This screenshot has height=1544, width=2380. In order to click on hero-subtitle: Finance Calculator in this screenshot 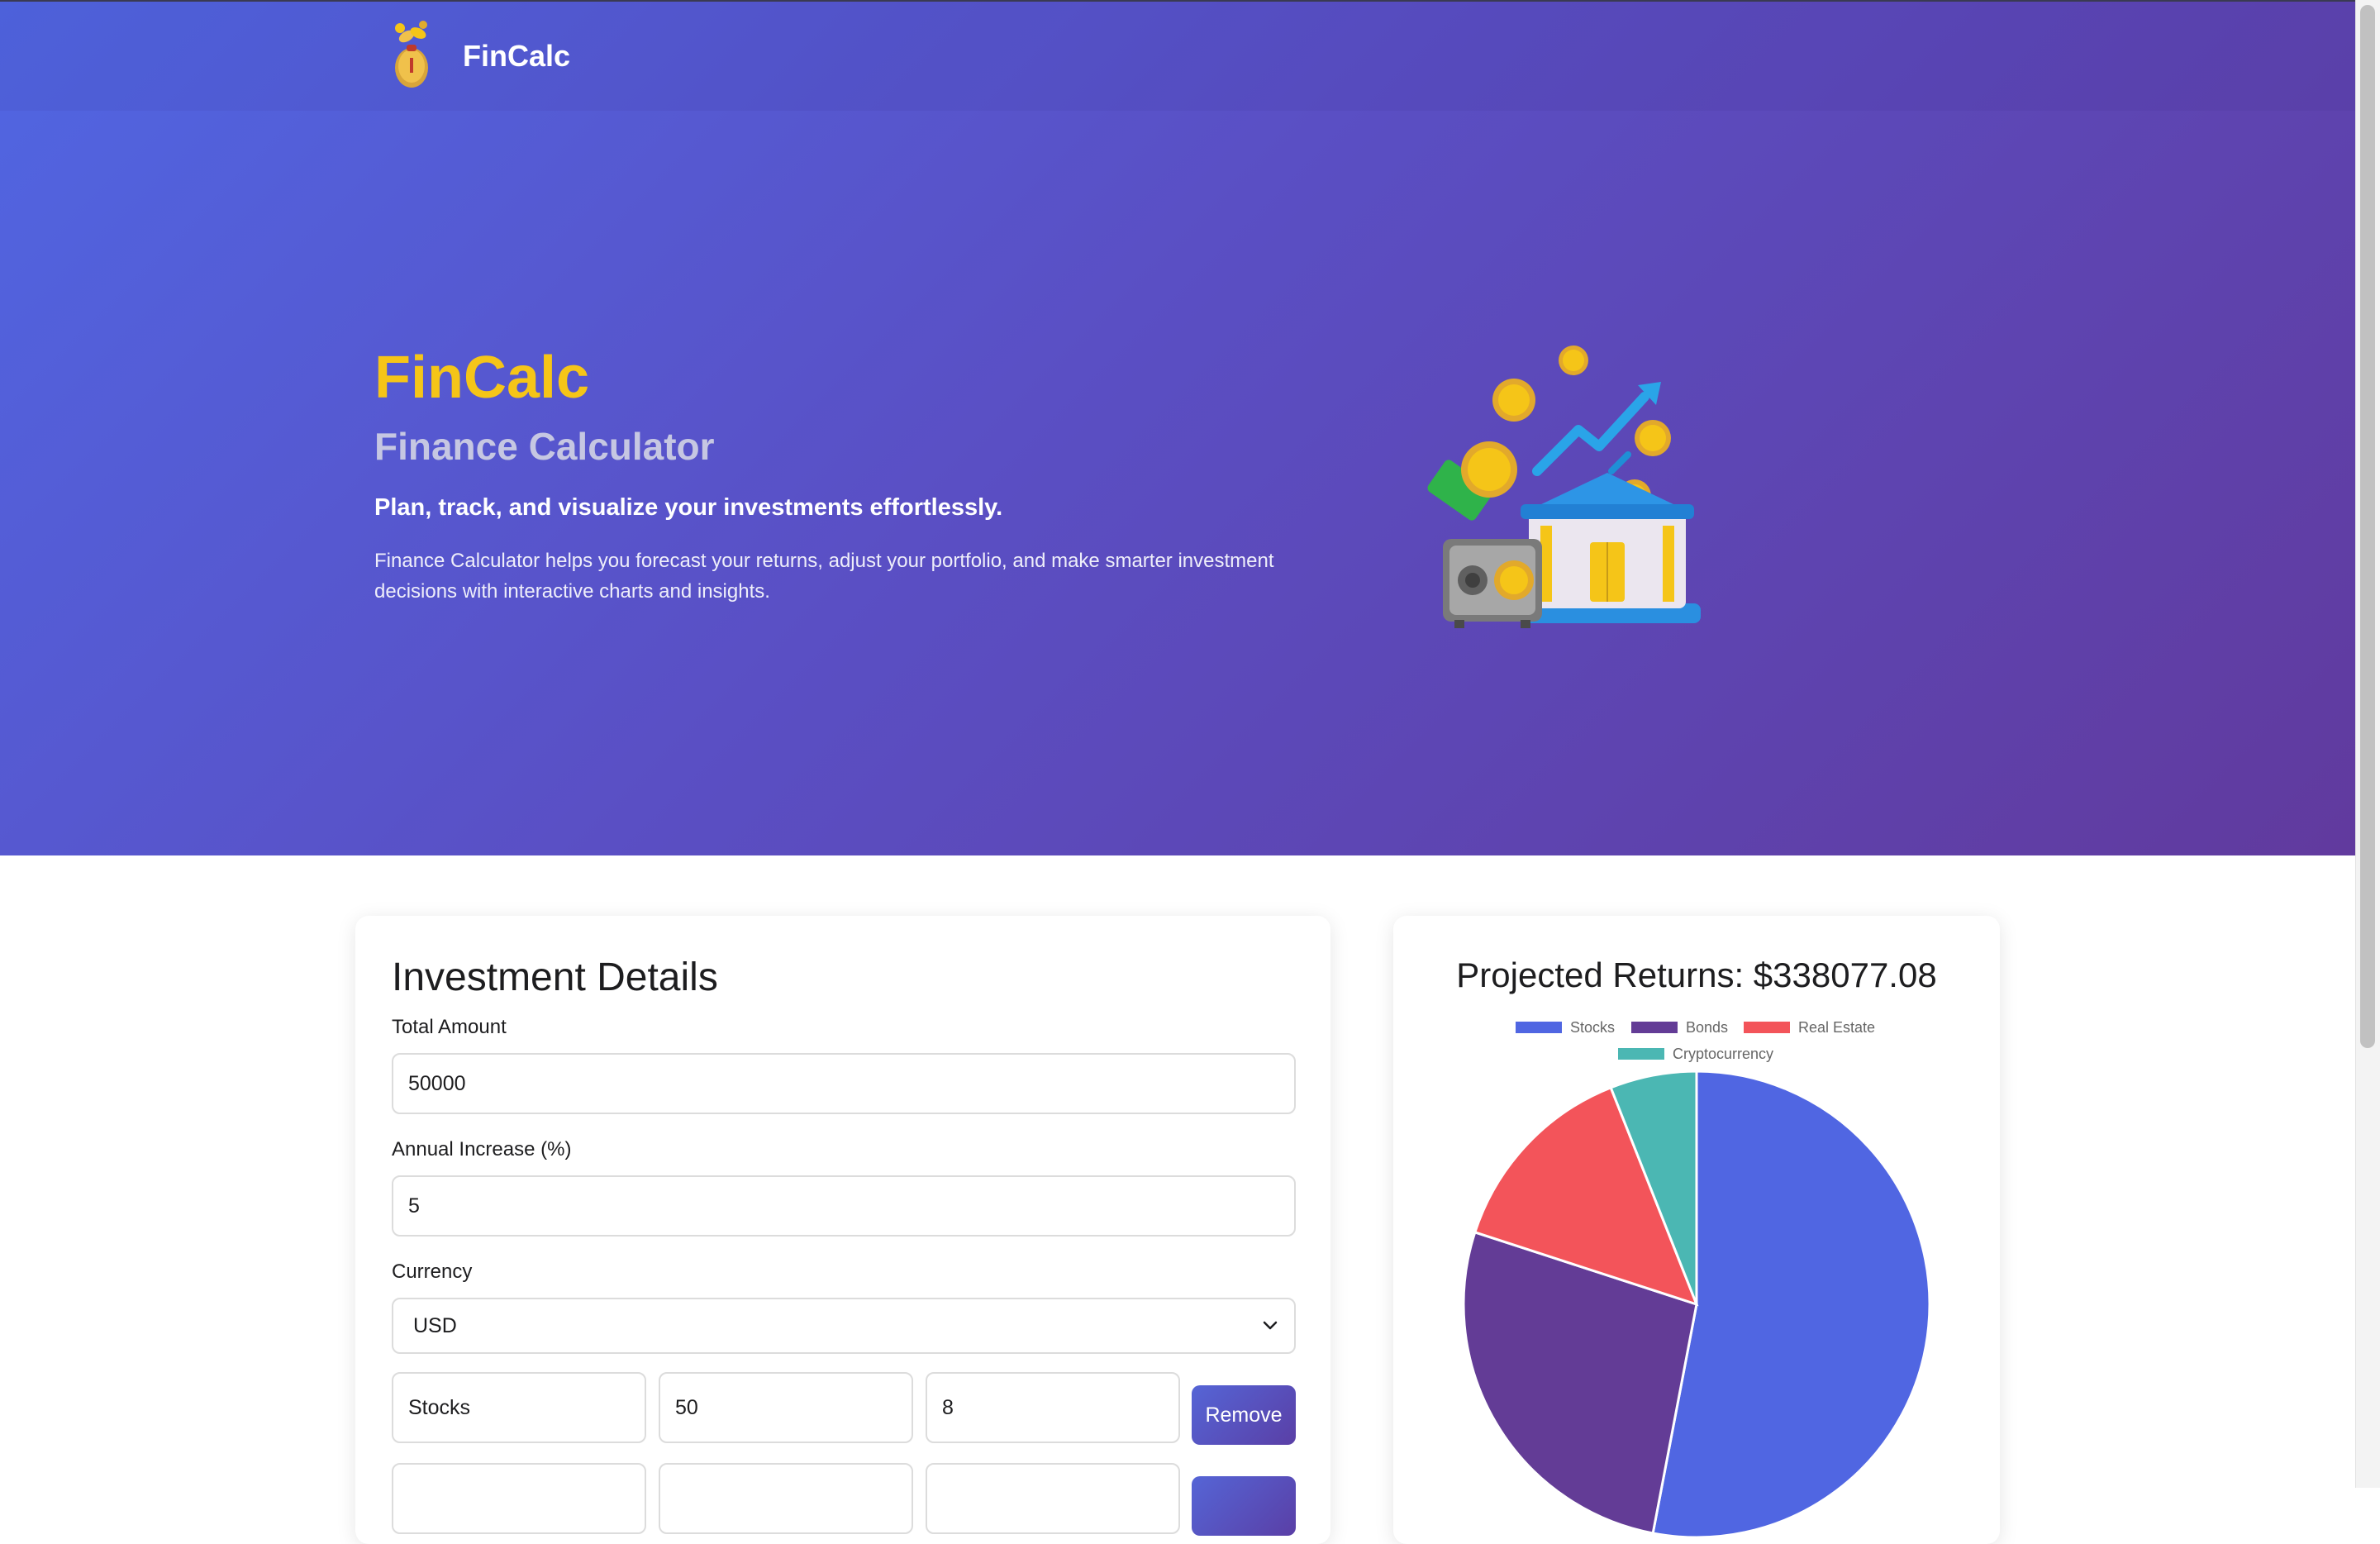, I will do `click(544, 447)`.